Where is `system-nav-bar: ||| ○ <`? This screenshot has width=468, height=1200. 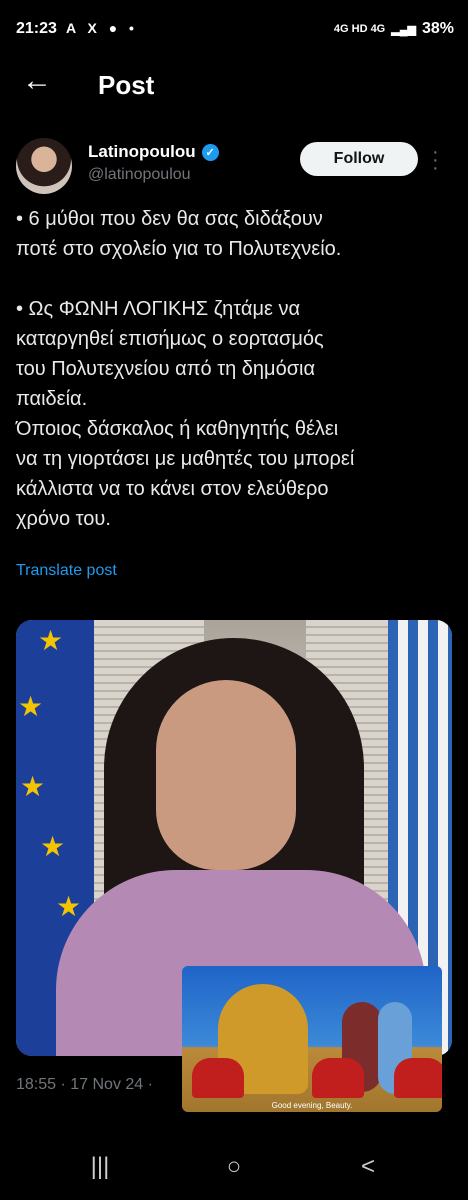 system-nav-bar: ||| ○ < is located at coordinates (234, 1167).